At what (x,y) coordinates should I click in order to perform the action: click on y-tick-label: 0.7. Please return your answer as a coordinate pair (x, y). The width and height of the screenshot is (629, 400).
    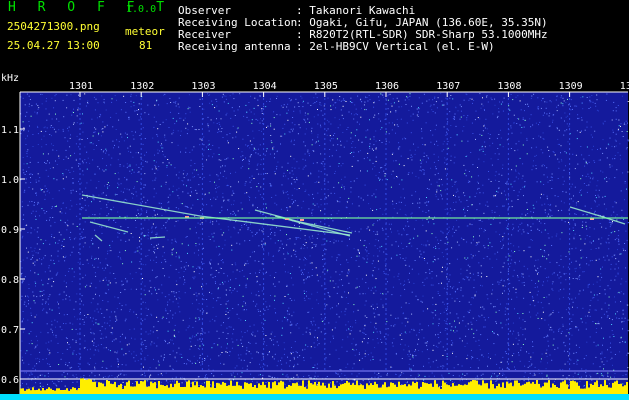
    Looking at the image, I should click on (10, 330).